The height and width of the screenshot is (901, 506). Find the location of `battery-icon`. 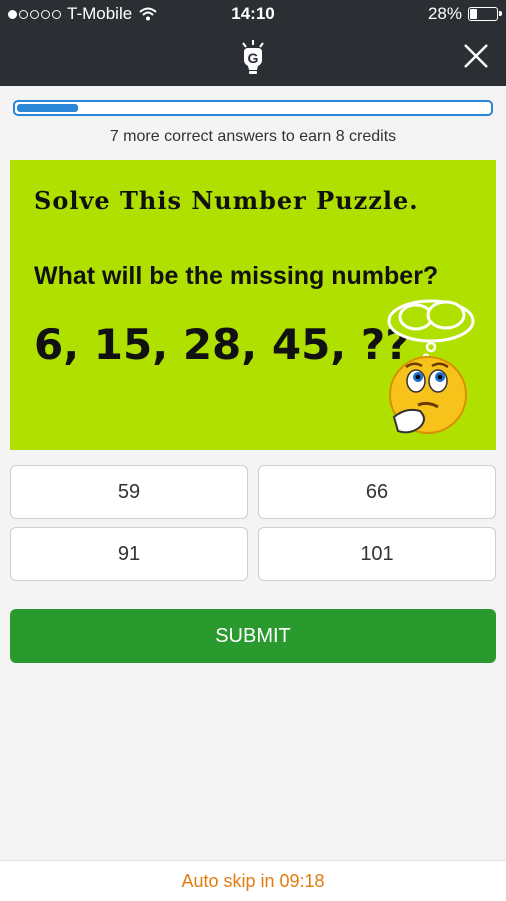

battery-icon is located at coordinates (485, 14).